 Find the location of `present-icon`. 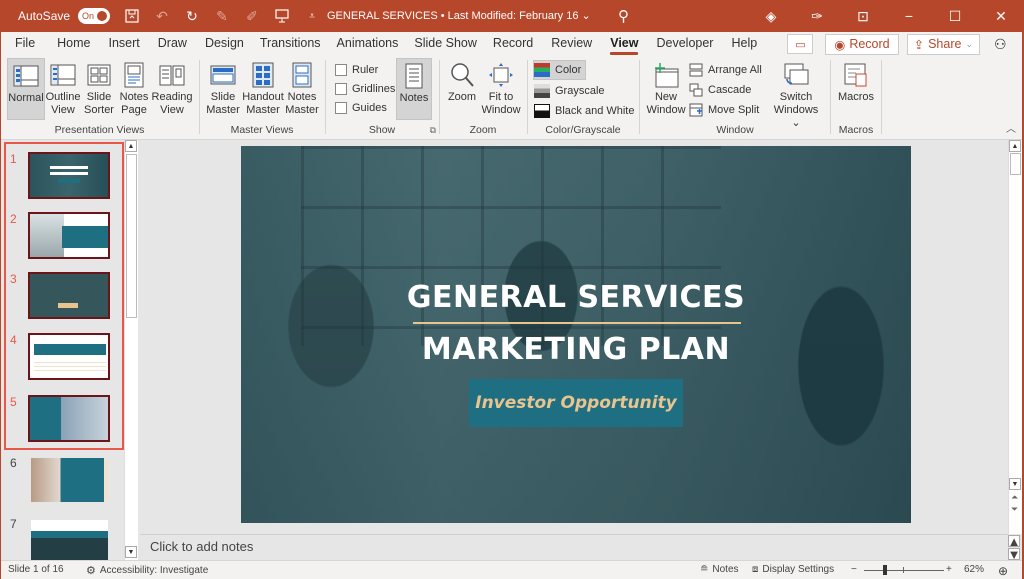

present-icon is located at coordinates (282, 16).